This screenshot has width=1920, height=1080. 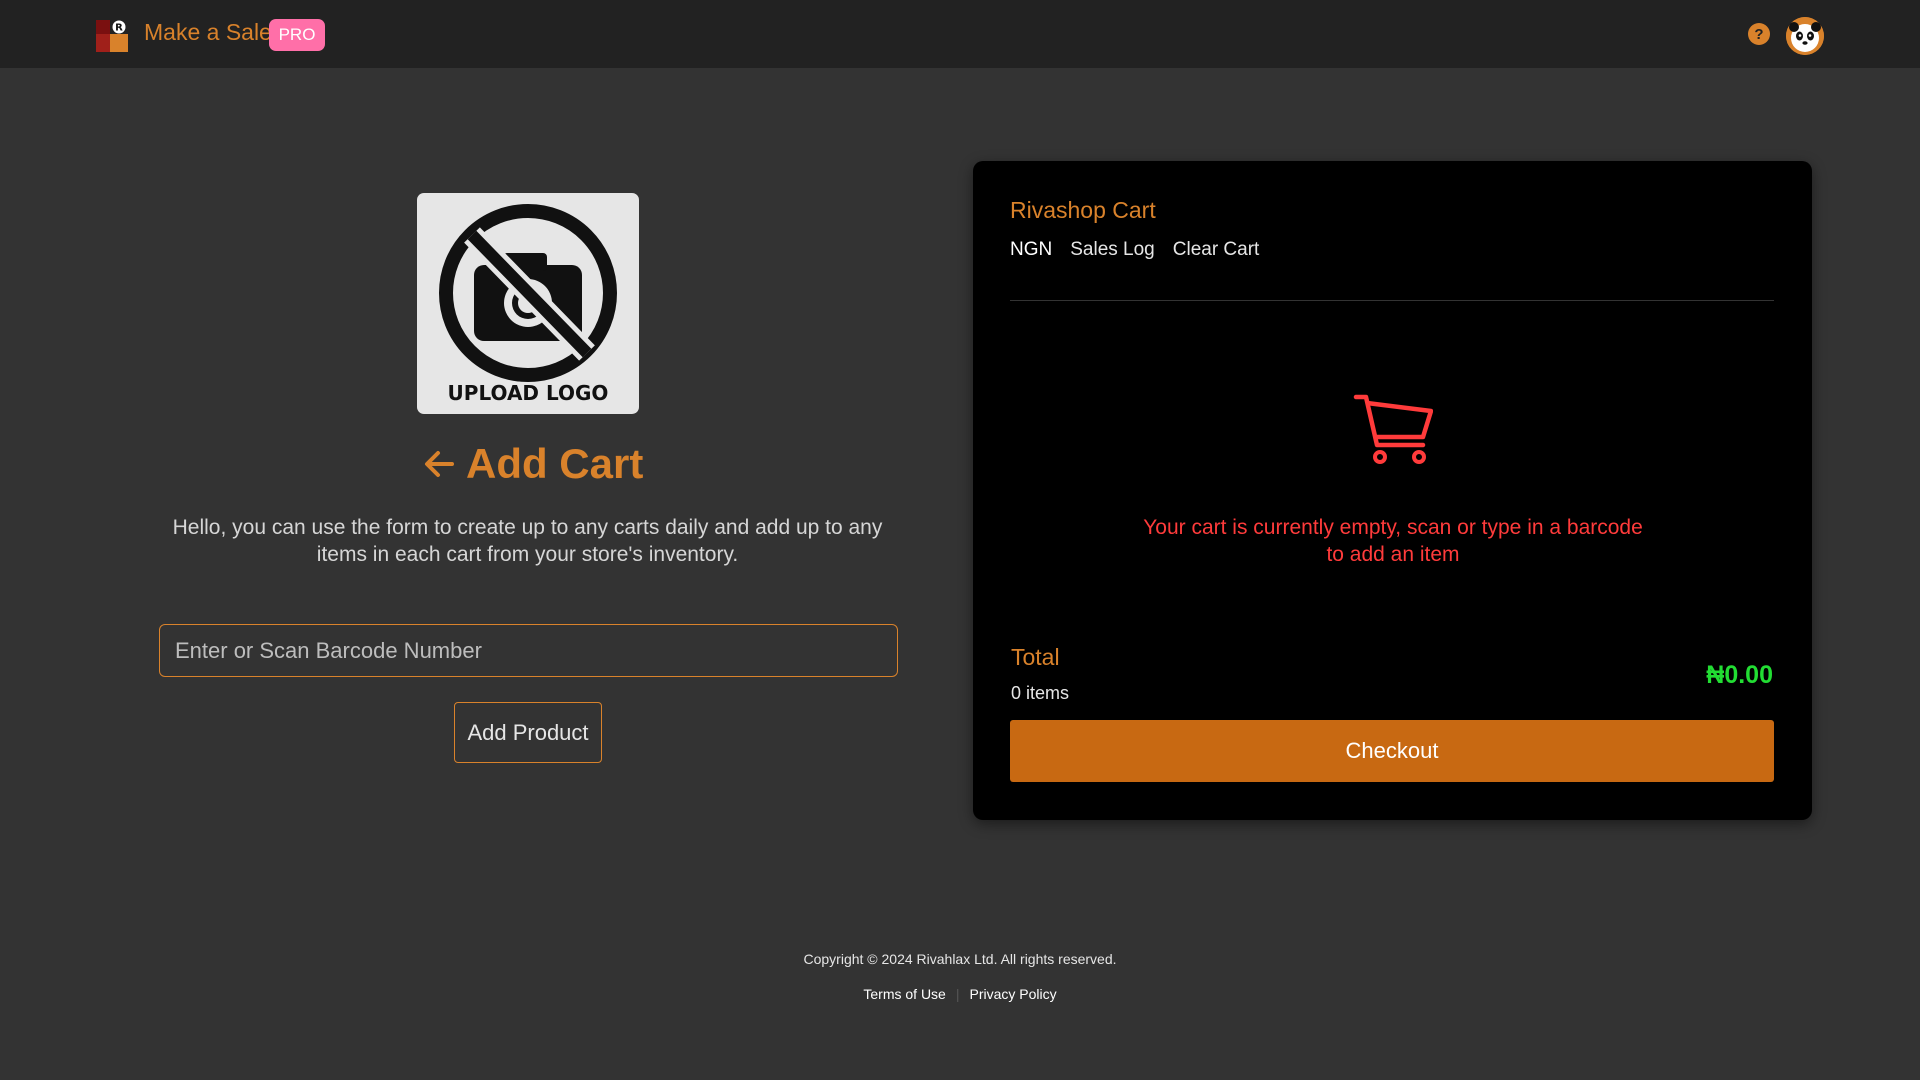 I want to click on page-title: Add Cart, so click(x=532, y=464).